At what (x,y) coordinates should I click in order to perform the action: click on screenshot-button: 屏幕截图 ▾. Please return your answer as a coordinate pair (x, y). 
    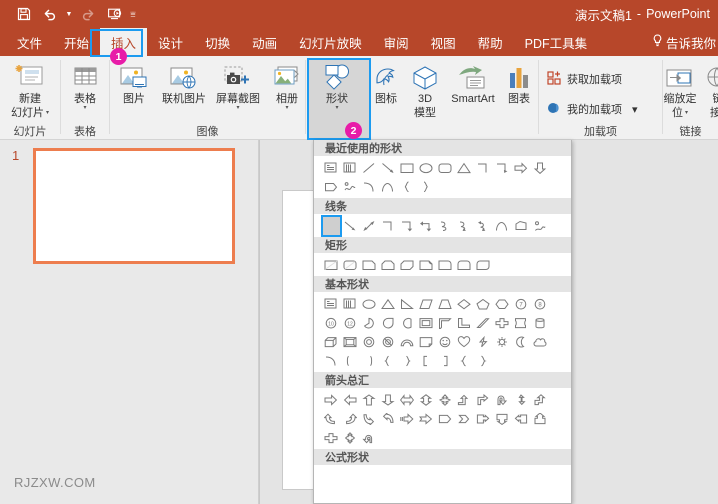
    Looking at the image, I should click on (238, 92).